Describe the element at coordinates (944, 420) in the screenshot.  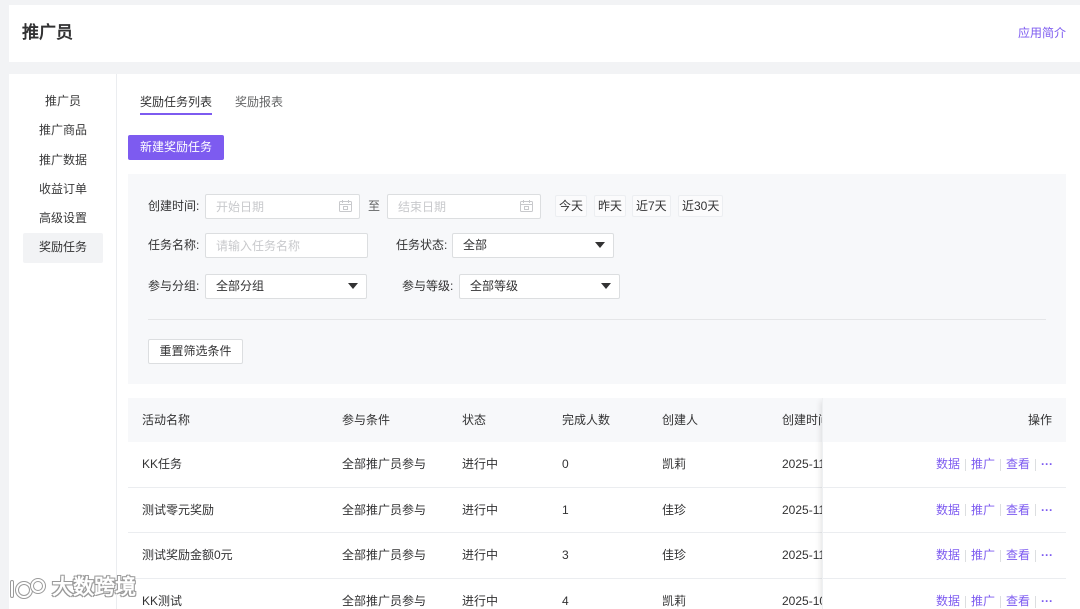
I see `column-header-actions: 操作` at that location.